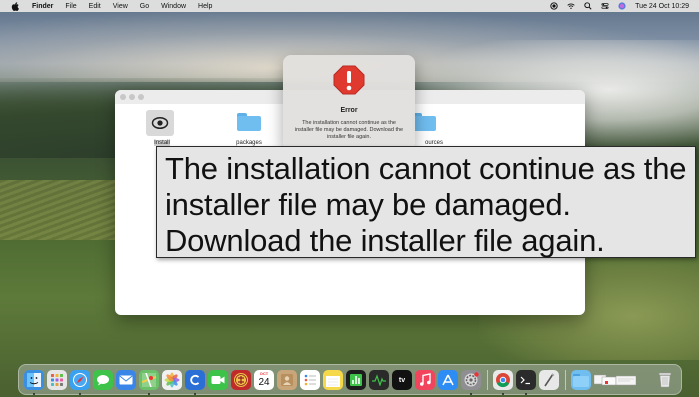  I want to click on wifi-icon, so click(571, 6).